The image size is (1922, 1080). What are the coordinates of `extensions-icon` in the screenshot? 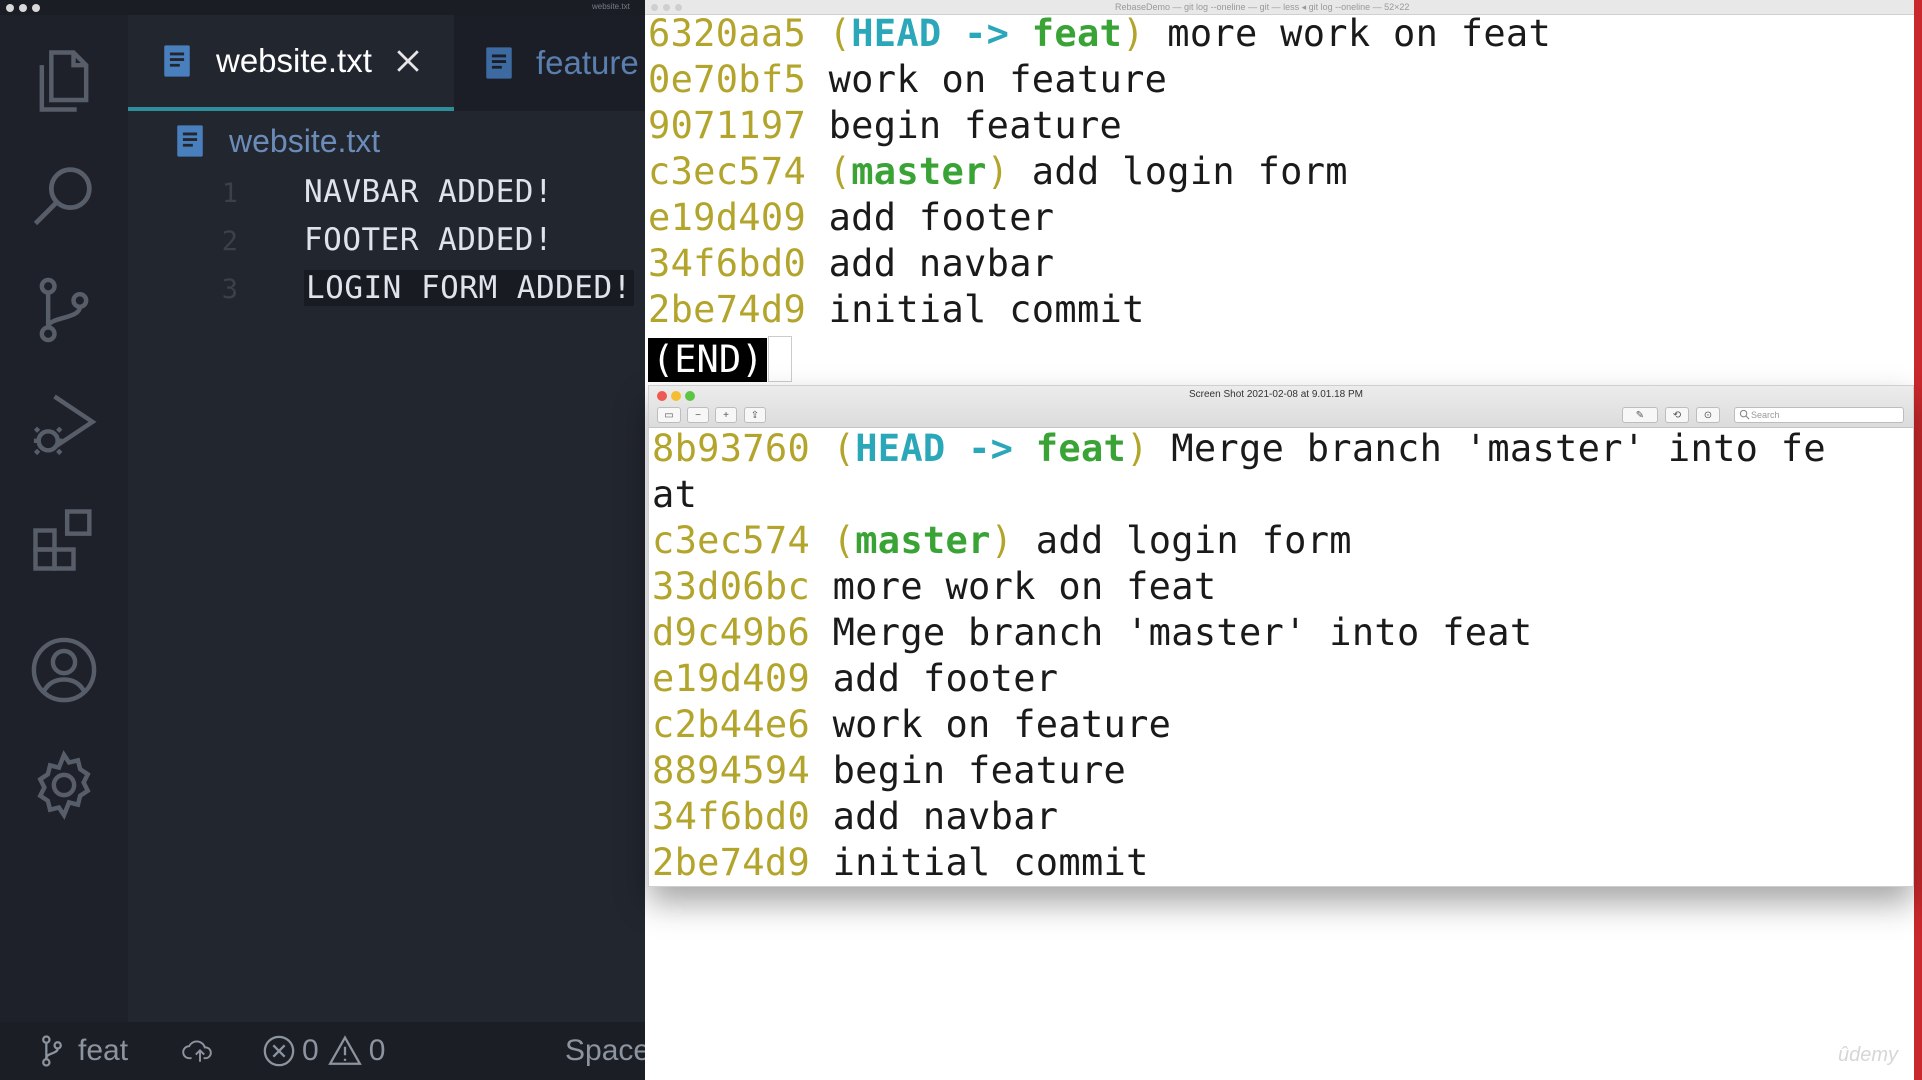 It's located at (64, 540).